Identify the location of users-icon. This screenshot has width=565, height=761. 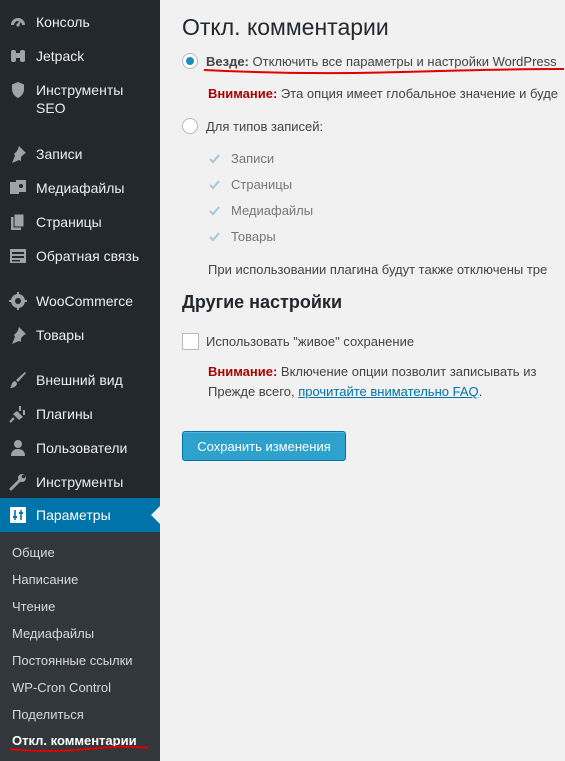
(18, 448).